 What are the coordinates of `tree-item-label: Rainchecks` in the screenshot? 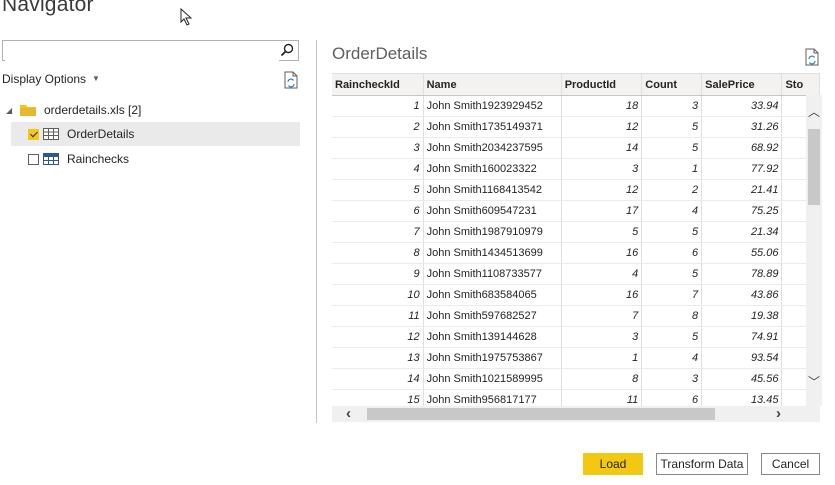 It's located at (98, 159).